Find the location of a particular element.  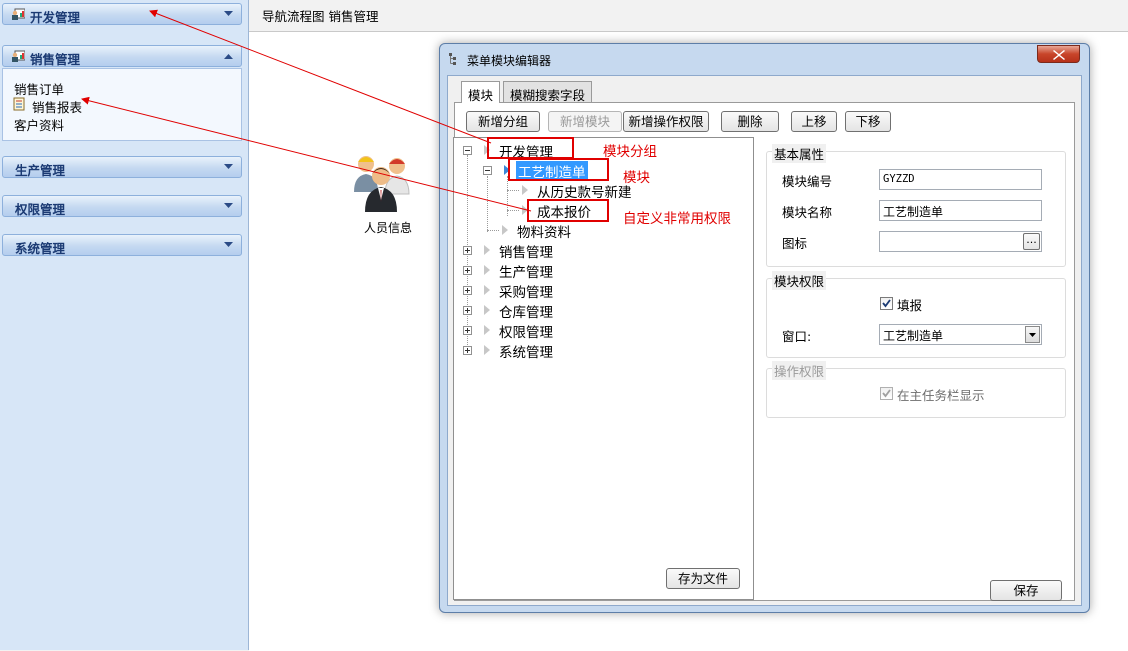

tree-node-warehouse: 仓库管理 is located at coordinates (562, 311).